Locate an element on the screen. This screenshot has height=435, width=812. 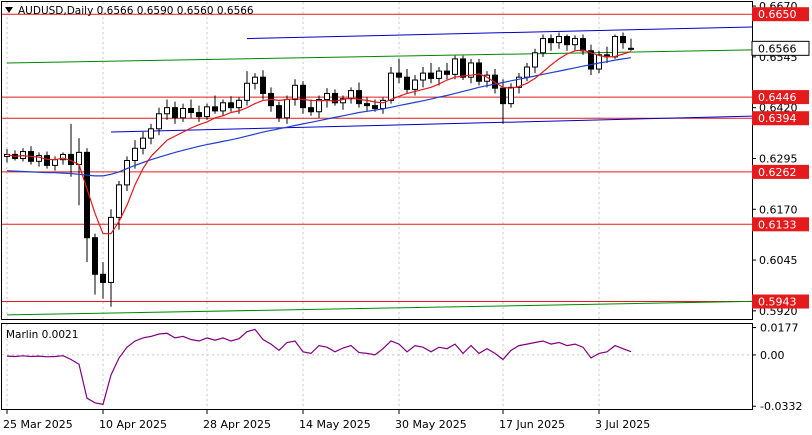
price-tick-label: 0.6295 is located at coordinates (778, 158).